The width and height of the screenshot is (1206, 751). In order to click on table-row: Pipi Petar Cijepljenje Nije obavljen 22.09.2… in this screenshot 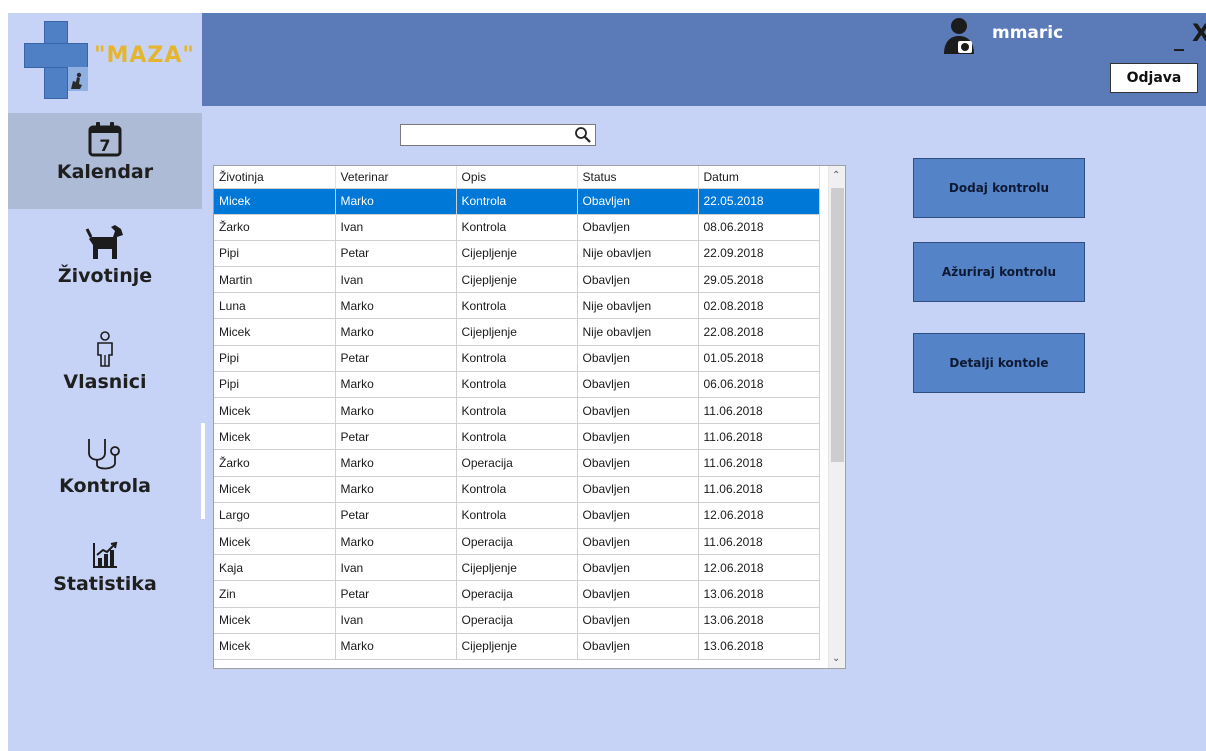, I will do `click(517, 254)`.